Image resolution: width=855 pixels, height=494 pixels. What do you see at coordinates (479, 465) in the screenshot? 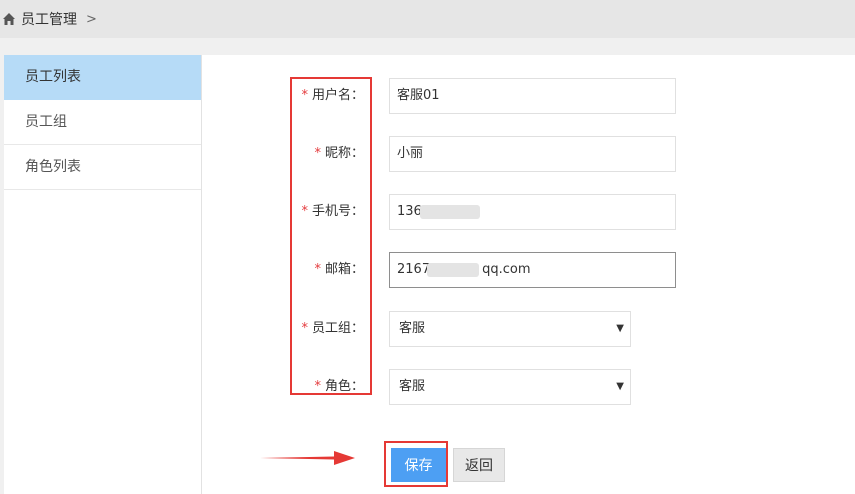
I see `back-button: 返回` at bounding box center [479, 465].